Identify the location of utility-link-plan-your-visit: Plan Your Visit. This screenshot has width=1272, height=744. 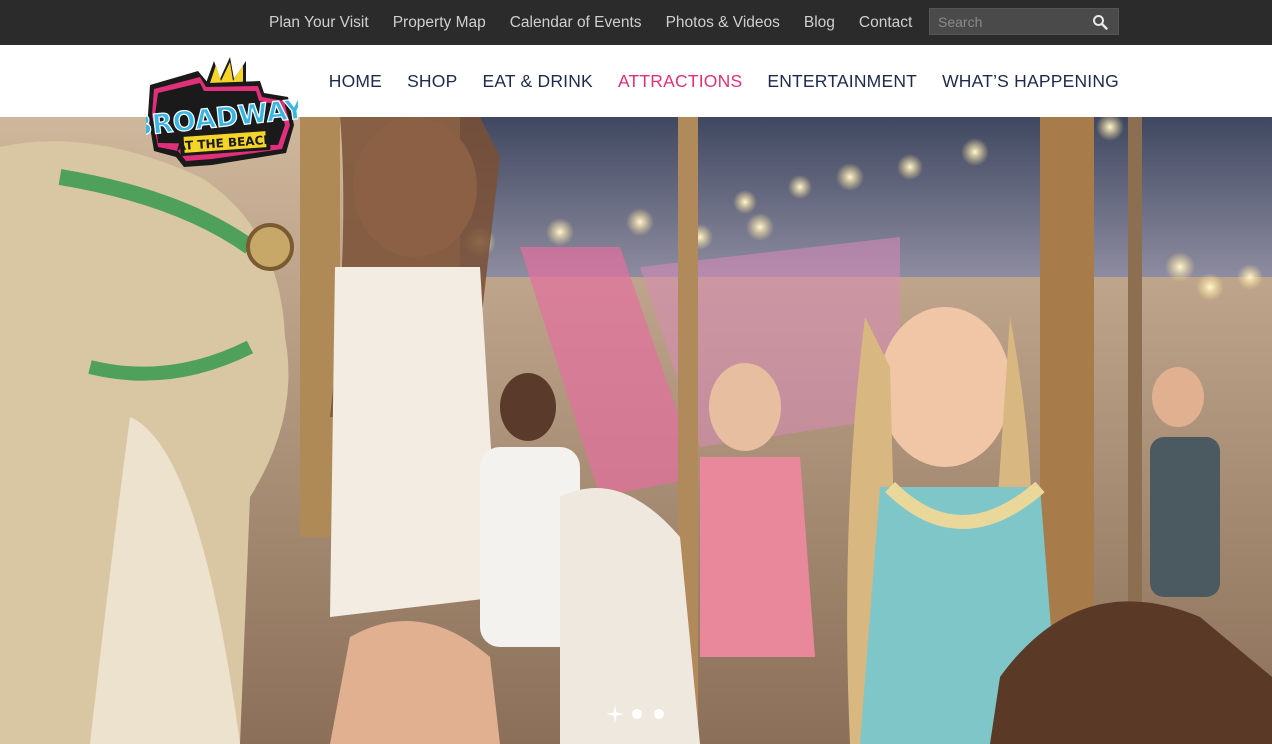
(319, 23).